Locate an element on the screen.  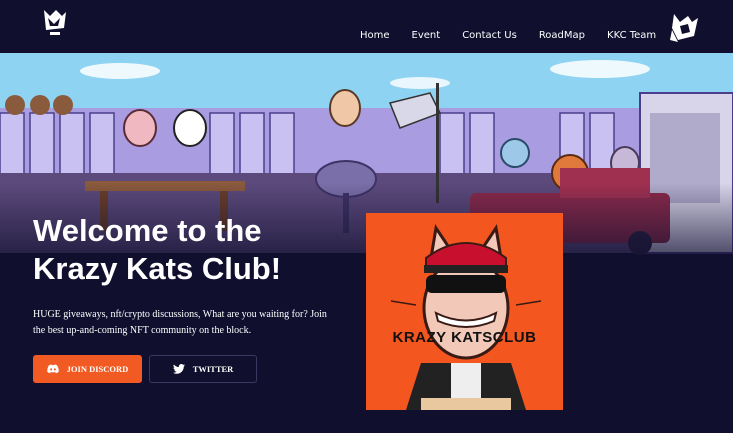
cat-nft-illustration is located at coordinates (464, 311).